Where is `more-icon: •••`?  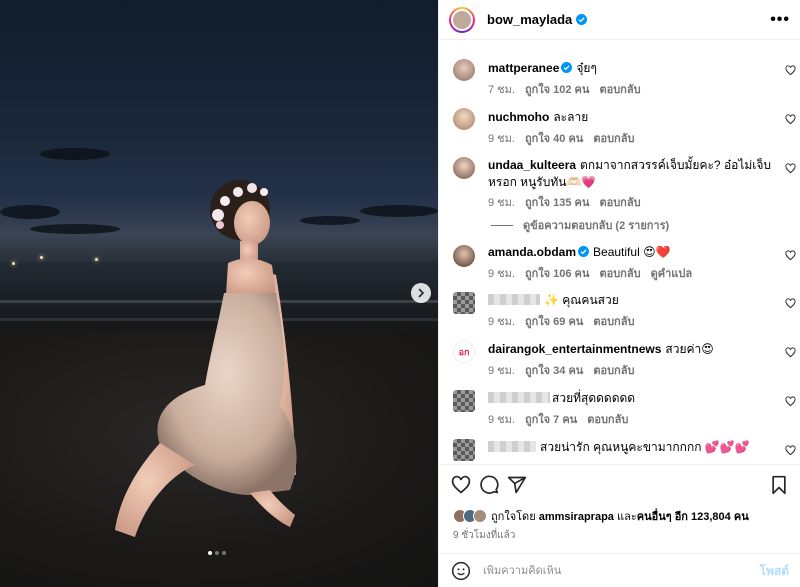 more-icon: ••• is located at coordinates (780, 20).